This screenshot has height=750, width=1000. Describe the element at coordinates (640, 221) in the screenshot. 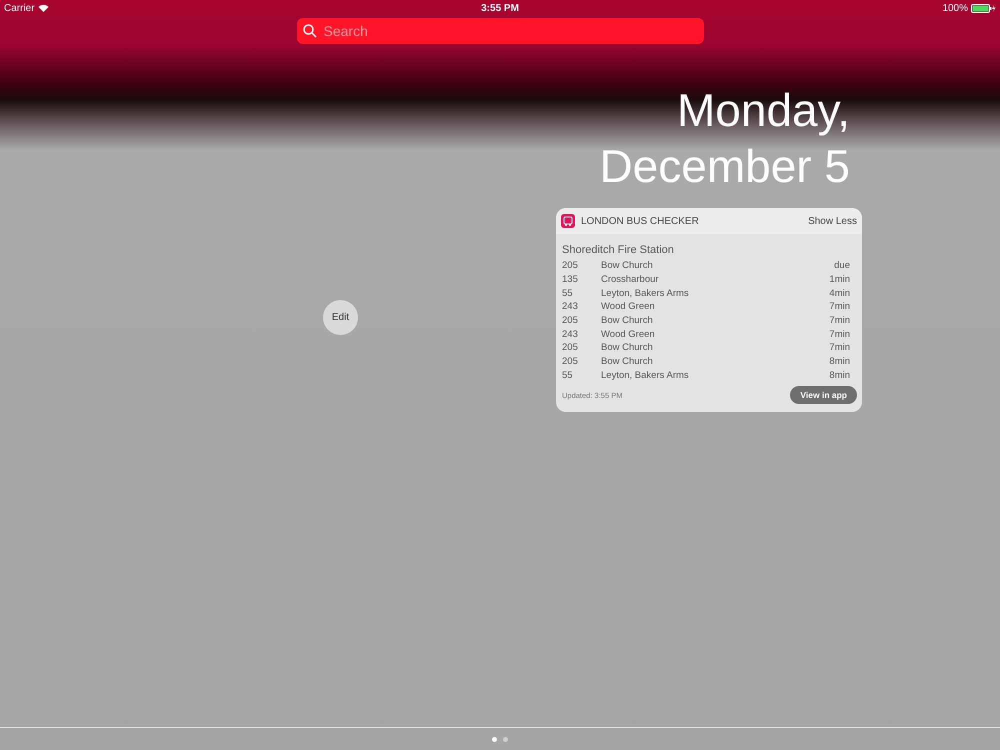

I see `app-name: LONDON BUS CHECKER` at that location.